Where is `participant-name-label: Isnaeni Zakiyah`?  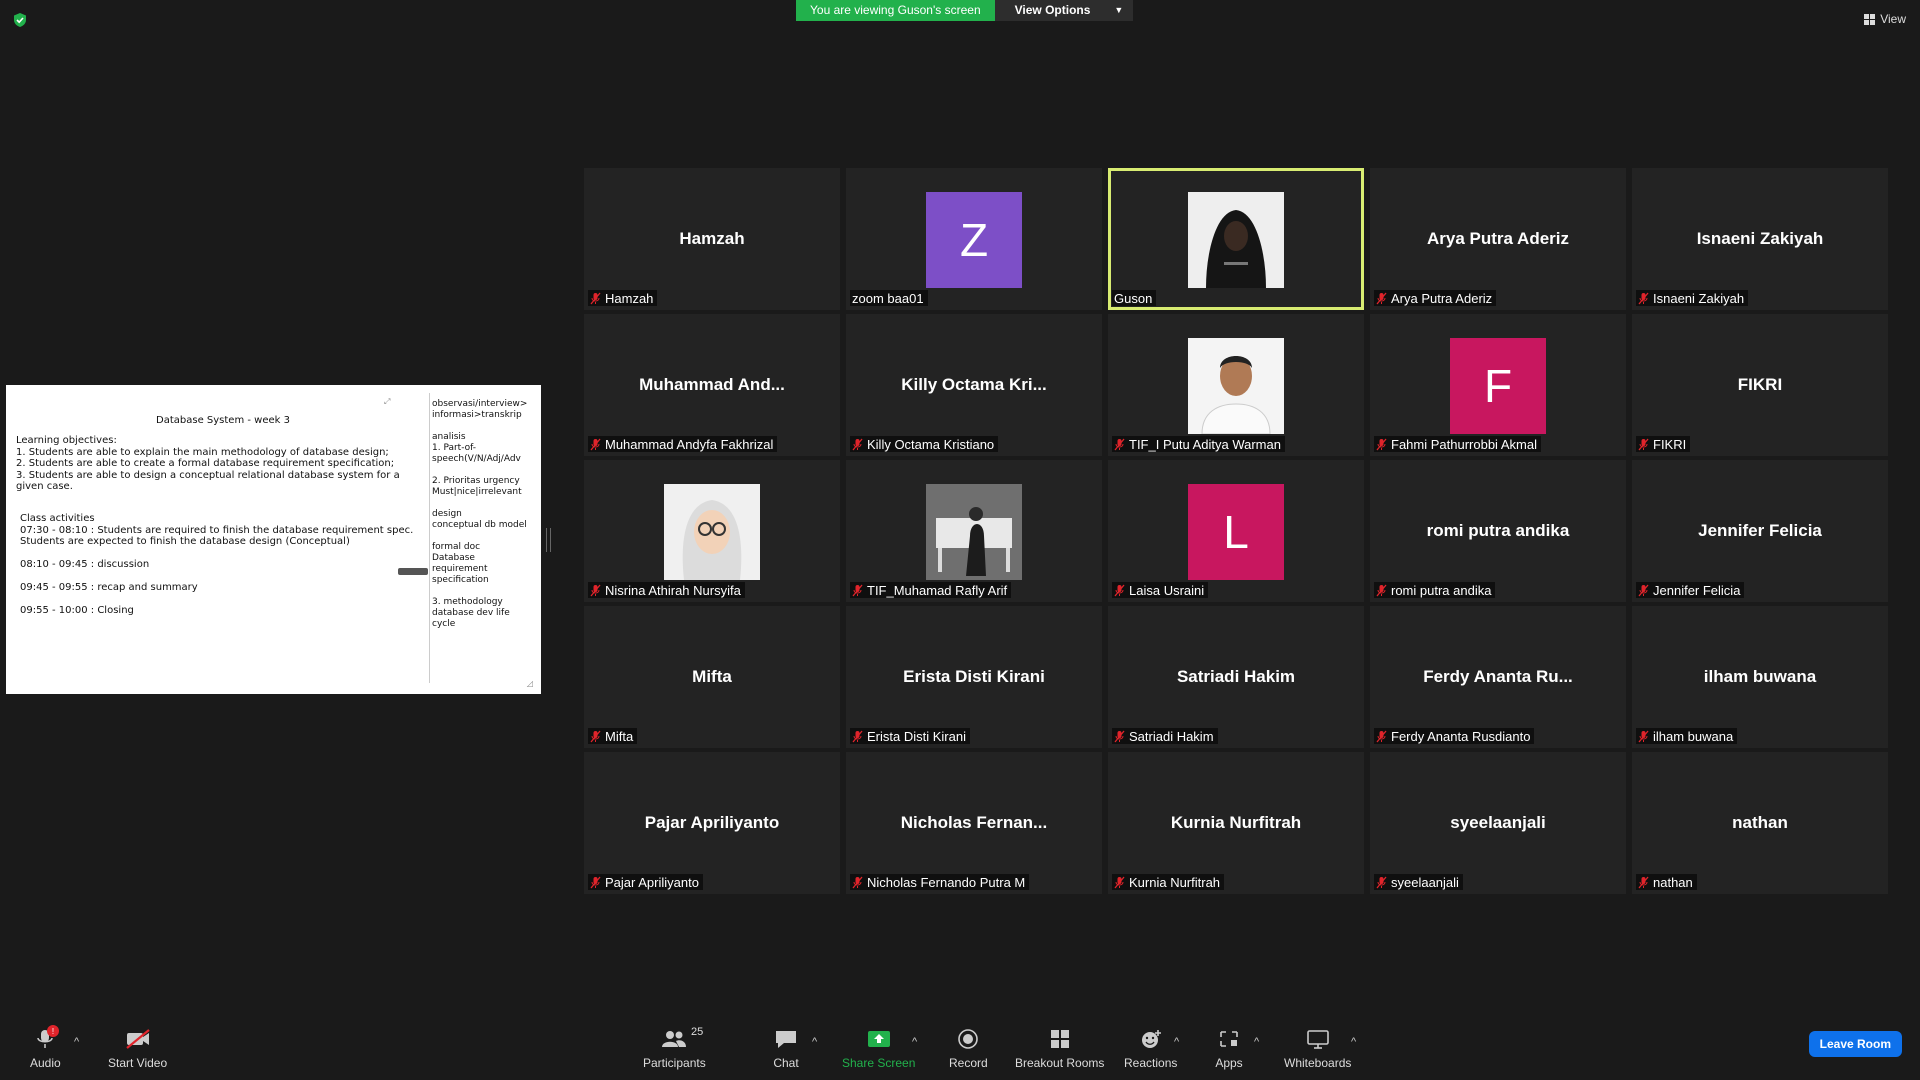
participant-name-label: Isnaeni Zakiyah is located at coordinates (1692, 298).